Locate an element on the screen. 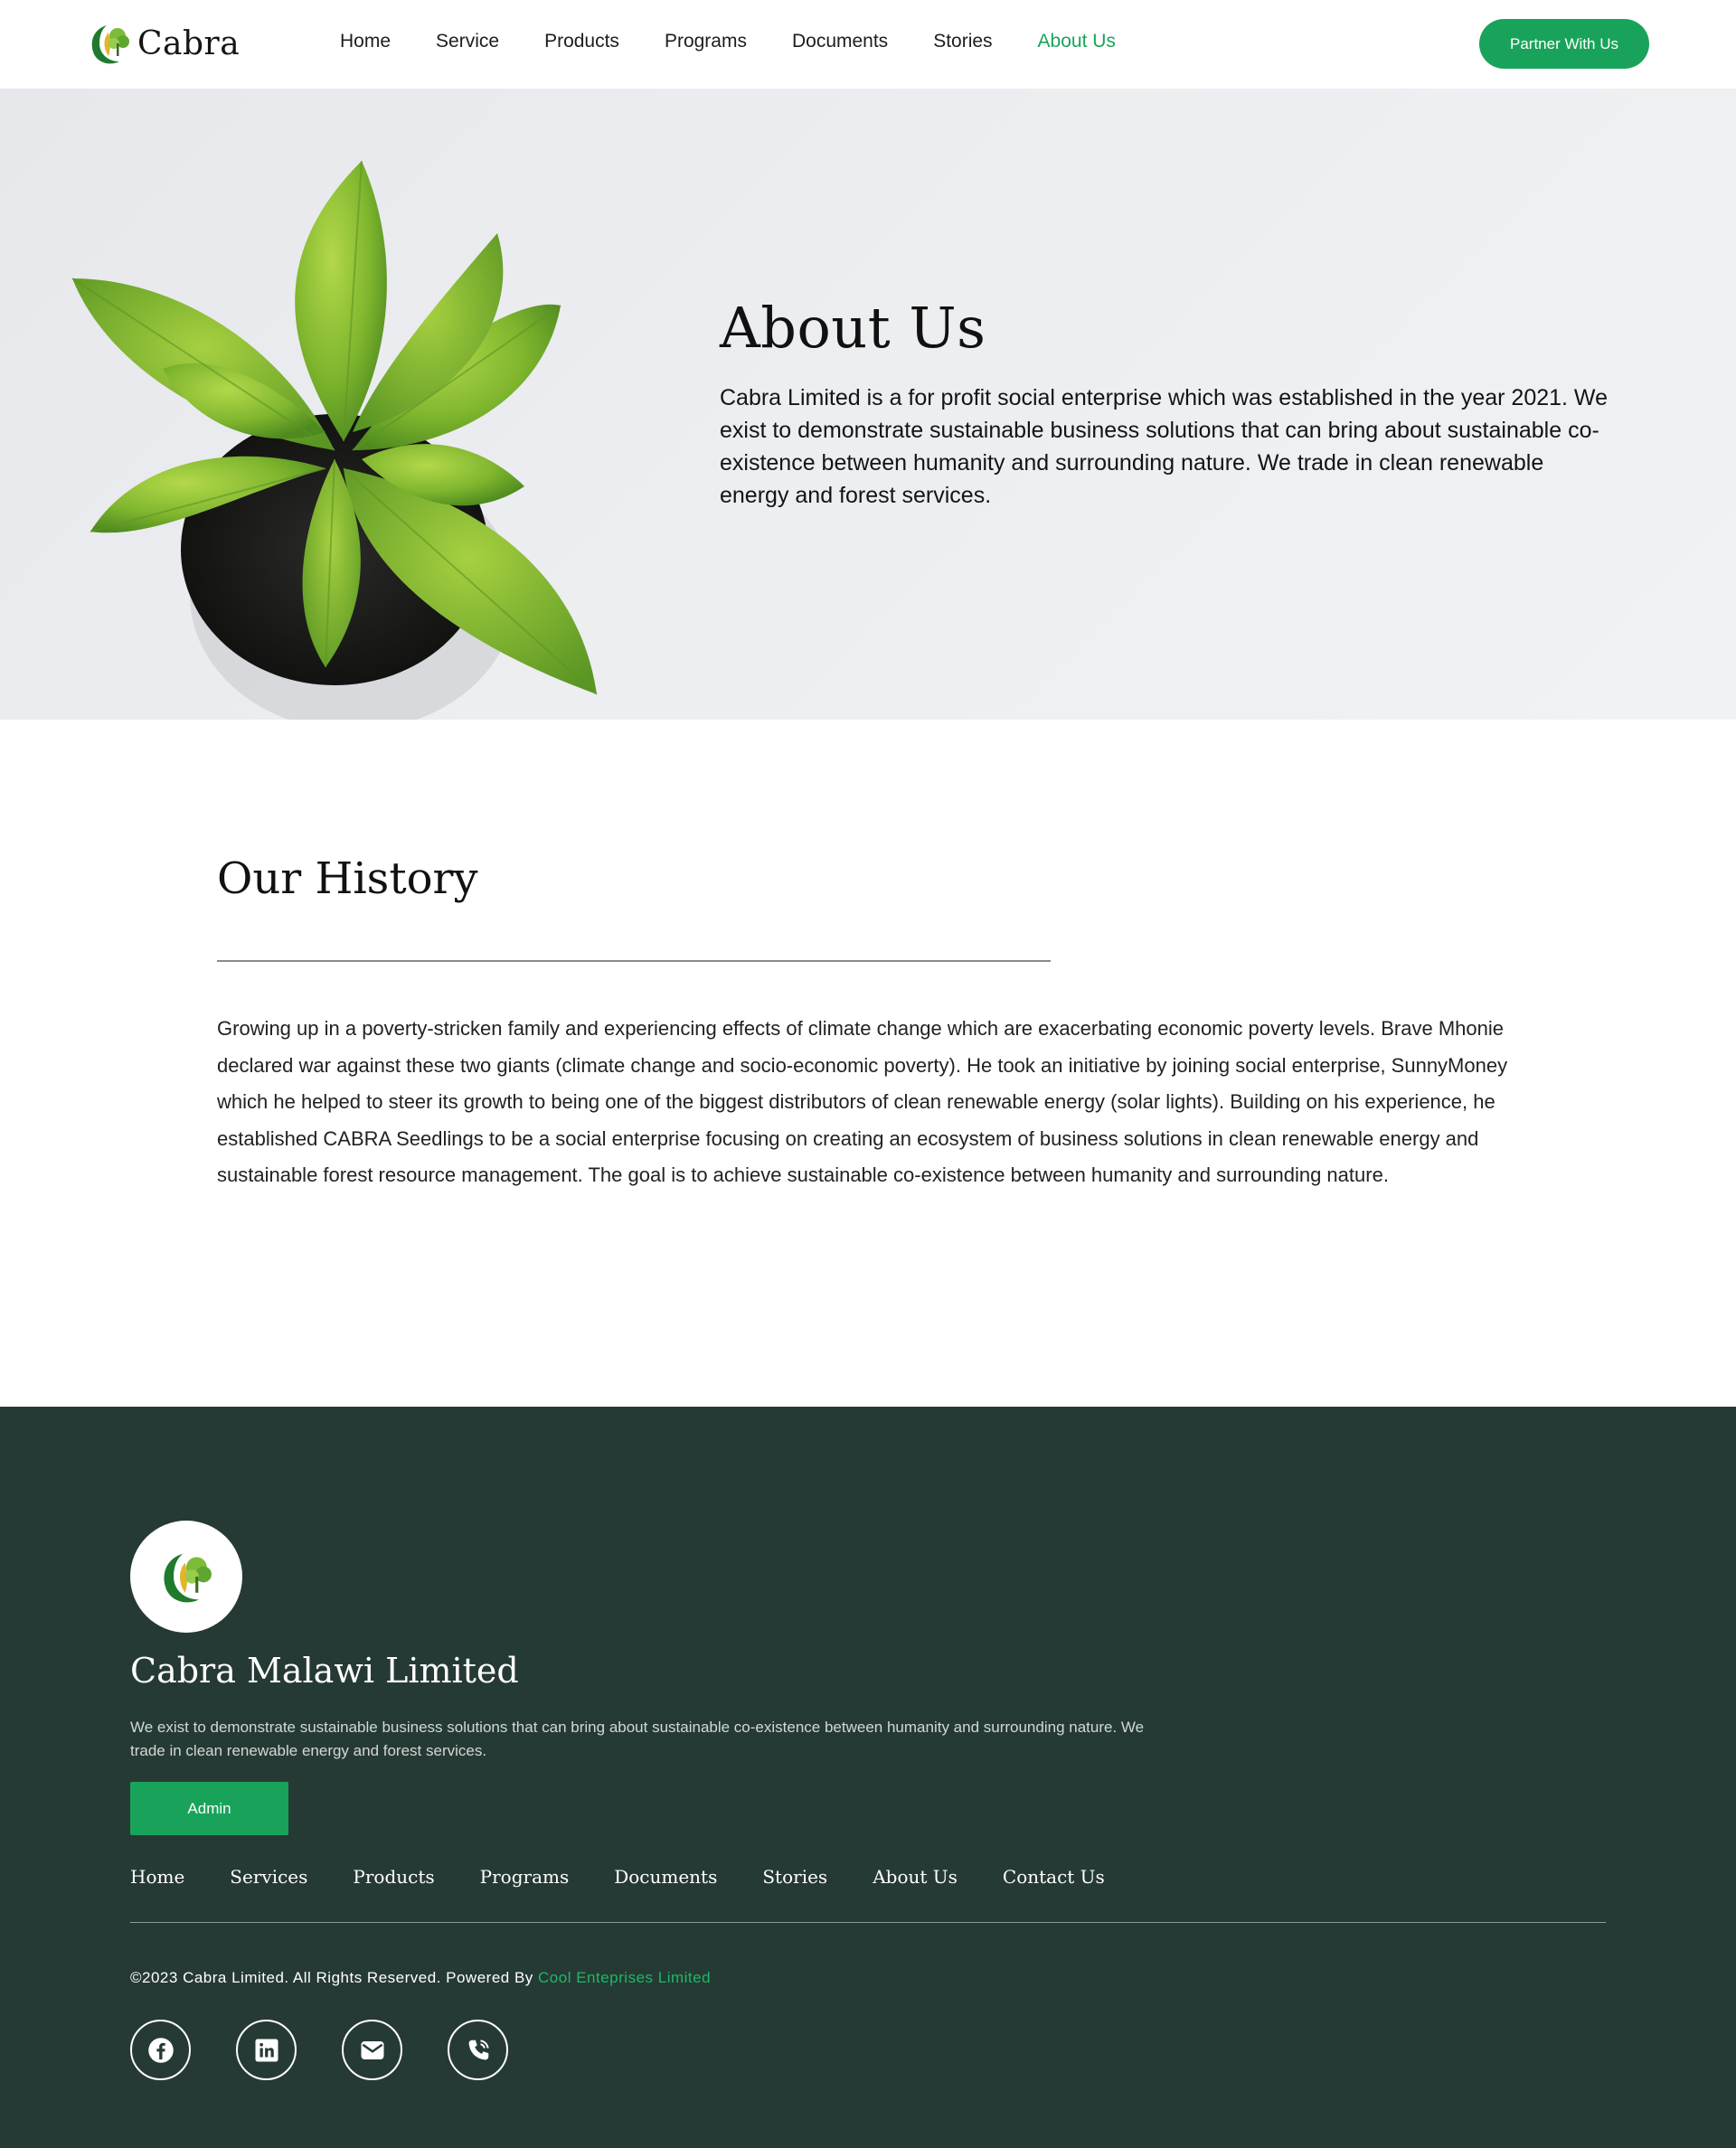  history-divider is located at coordinates (634, 961).